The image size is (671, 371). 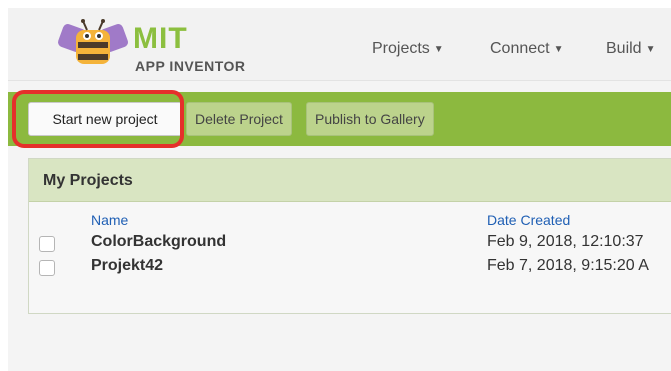 What do you see at coordinates (350, 180) in the screenshot?
I see `panel-header: My Projects` at bounding box center [350, 180].